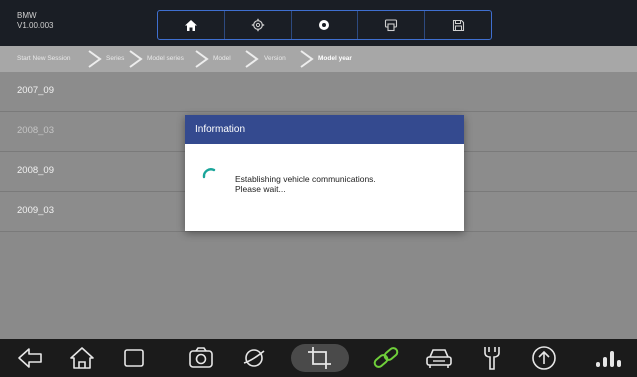 The height and width of the screenshot is (377, 637). I want to click on breadcrumb-item-model-year: Model year, so click(335, 58).